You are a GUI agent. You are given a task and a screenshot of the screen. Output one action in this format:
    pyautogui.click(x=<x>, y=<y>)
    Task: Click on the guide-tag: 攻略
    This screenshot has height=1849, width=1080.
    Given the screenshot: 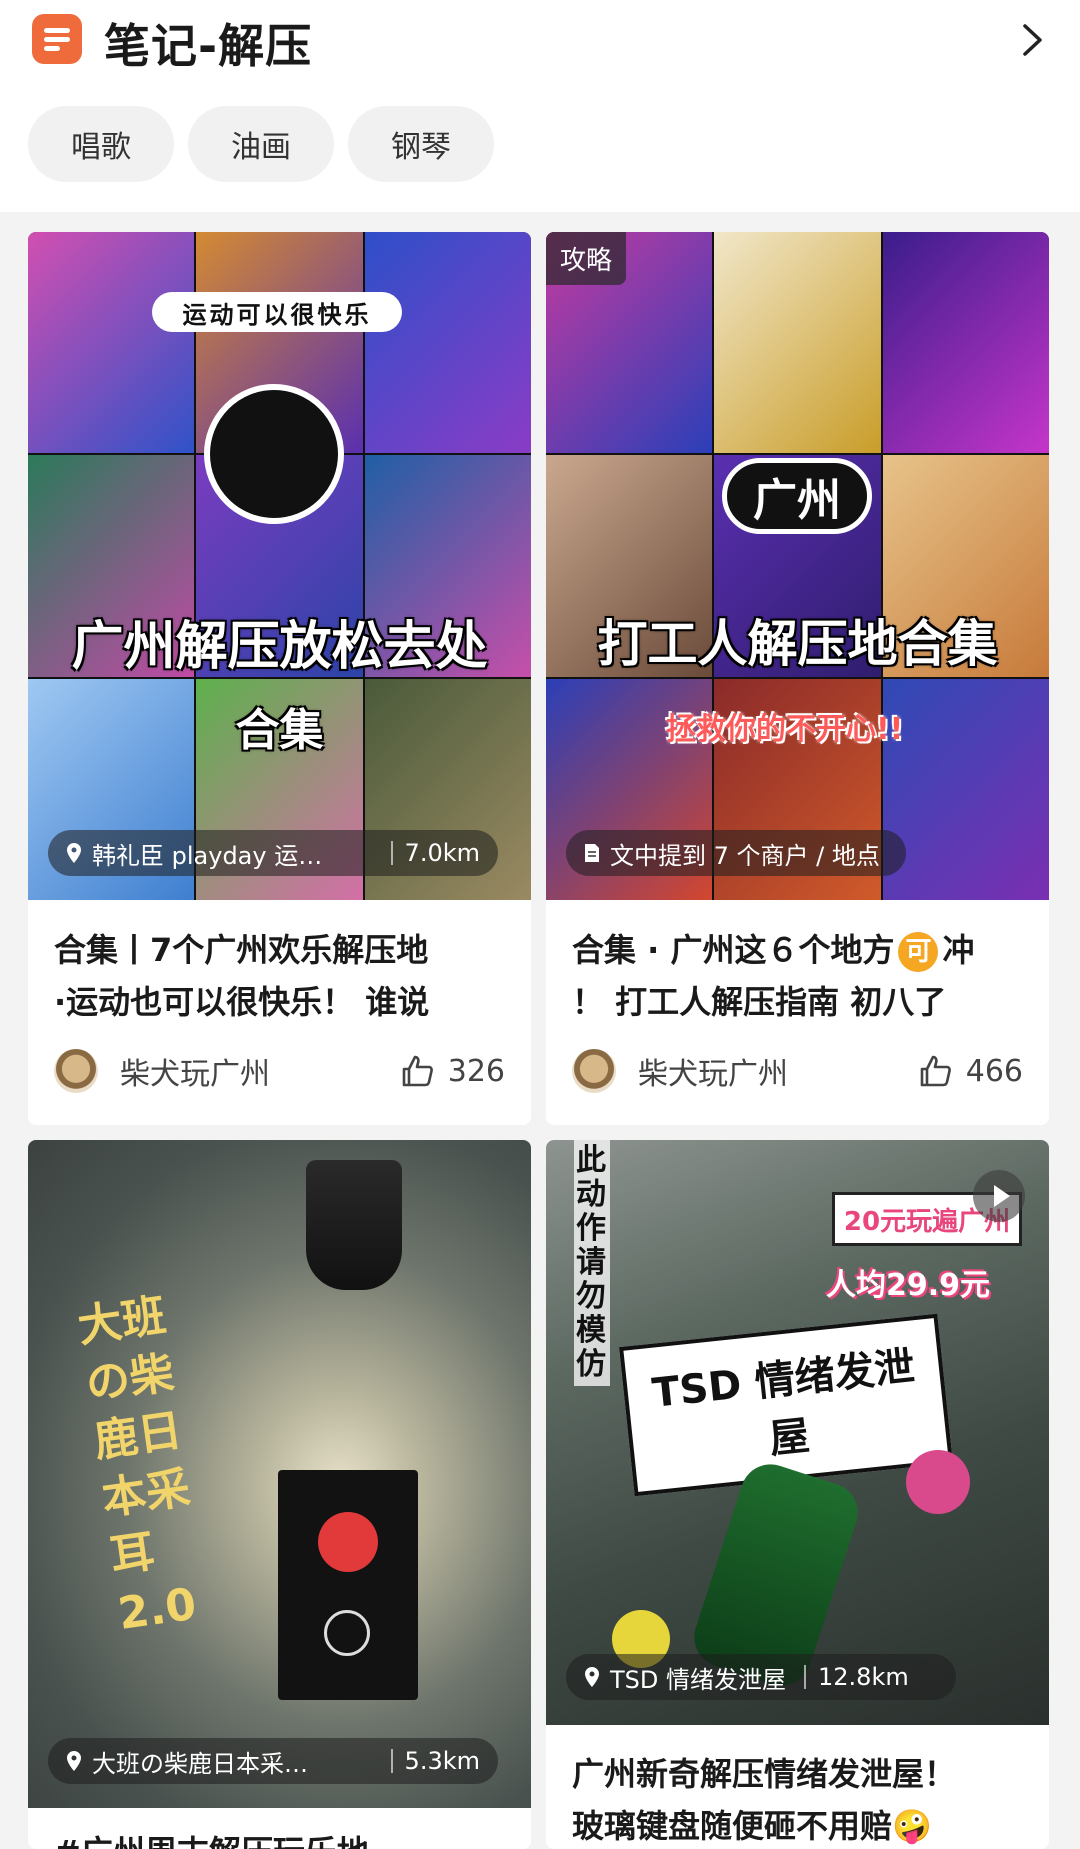 What is the action you would take?
    pyautogui.click(x=586, y=258)
    